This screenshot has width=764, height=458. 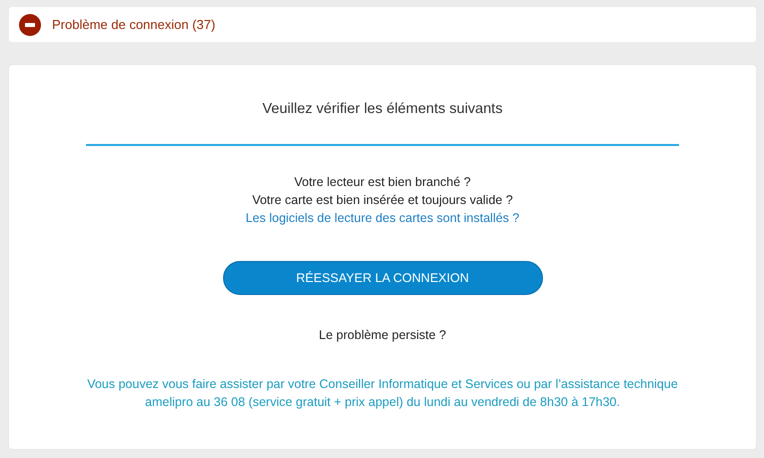 What do you see at coordinates (134, 24) in the screenshot?
I see `alert-title: Problème de connexion (37)` at bounding box center [134, 24].